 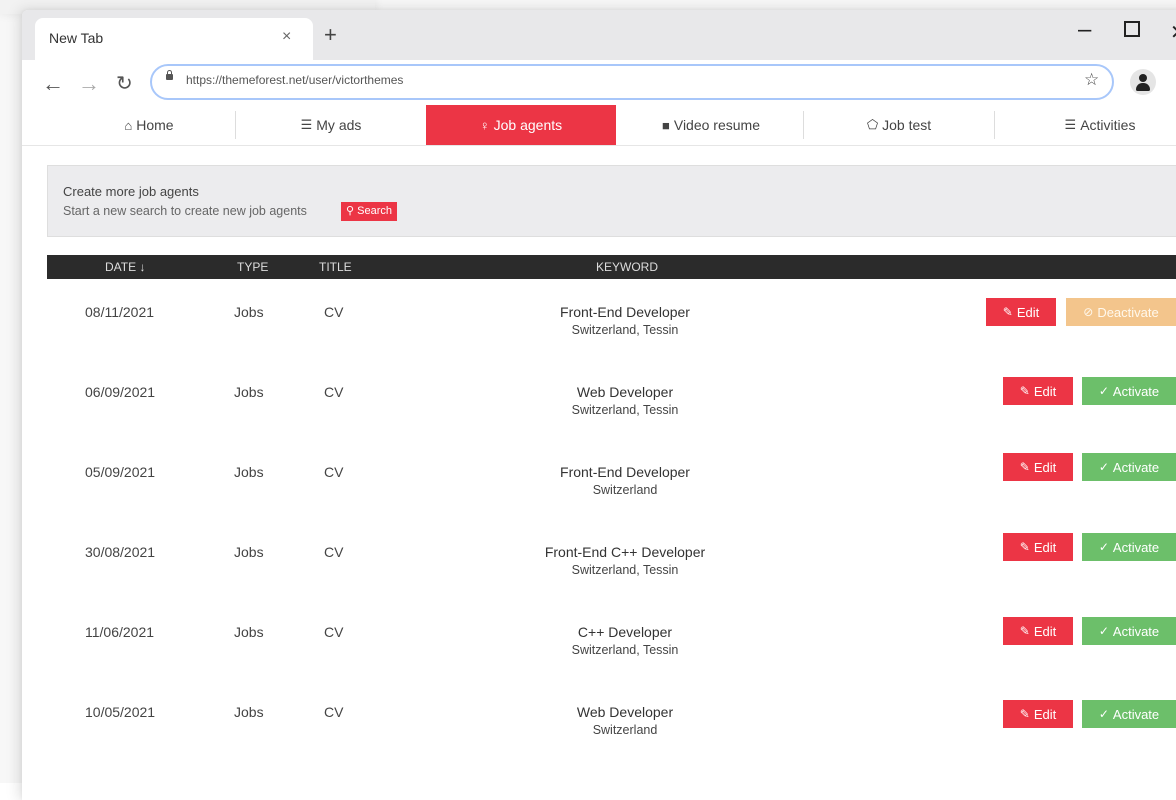 What do you see at coordinates (76, 38) in the screenshot?
I see `tab-title: New Tab` at bounding box center [76, 38].